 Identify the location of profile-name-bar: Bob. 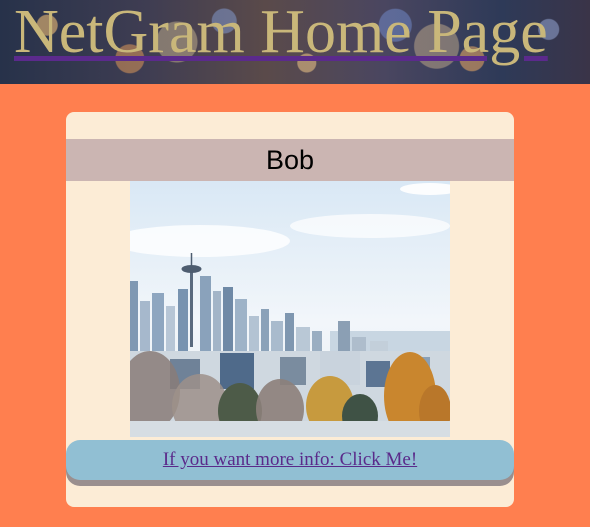
(290, 160).